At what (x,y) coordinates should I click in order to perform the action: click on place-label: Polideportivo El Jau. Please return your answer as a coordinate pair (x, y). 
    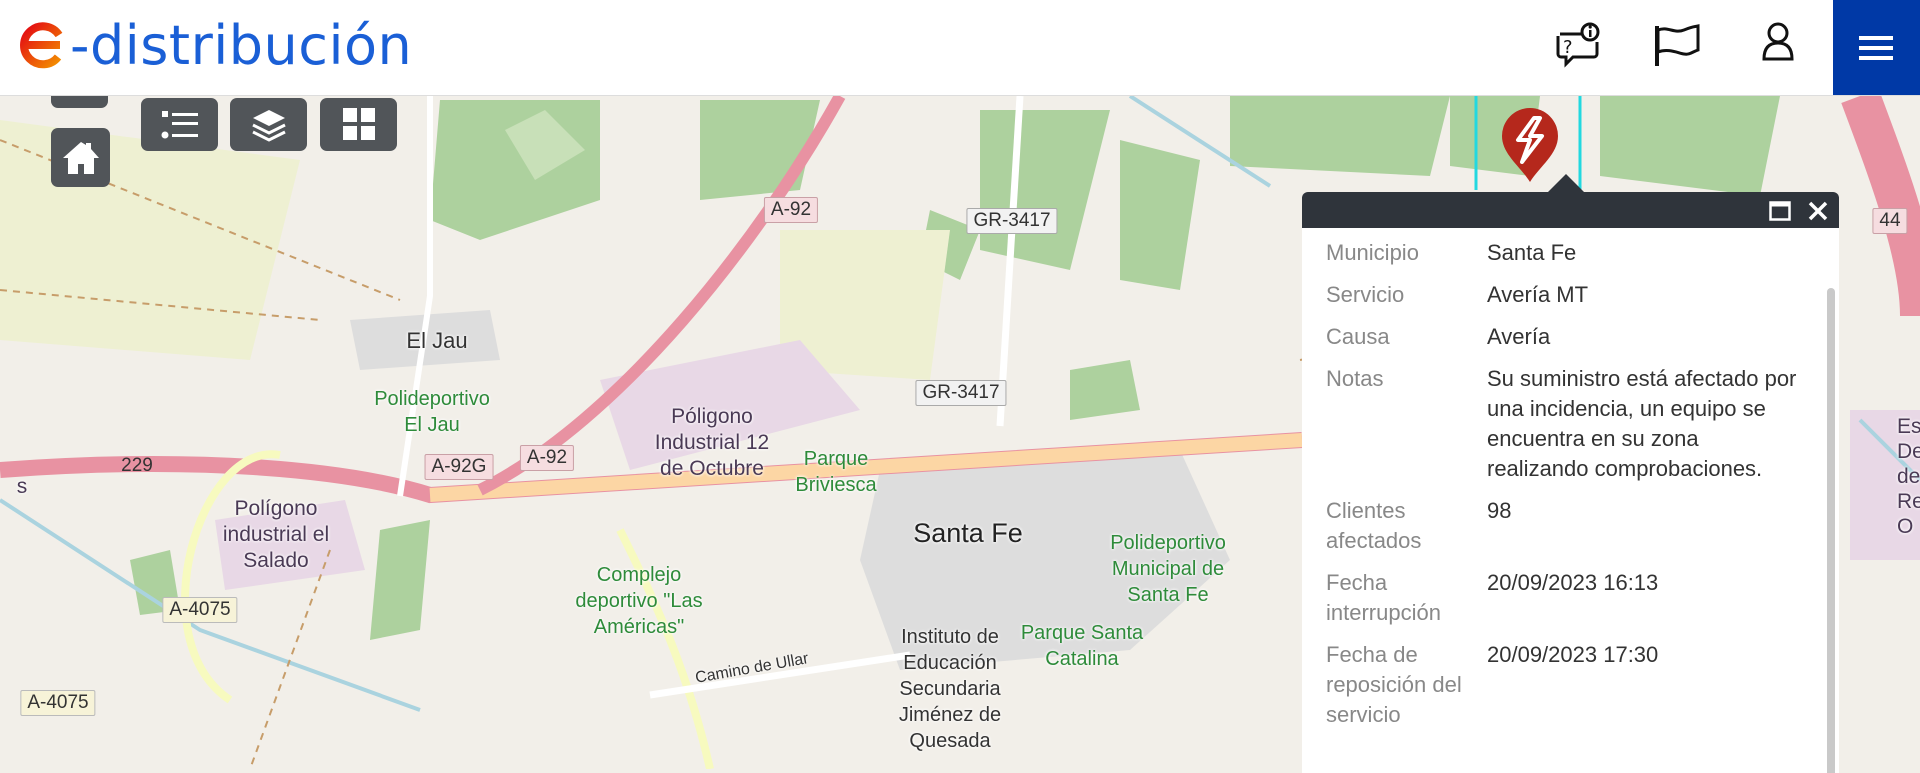
    Looking at the image, I should click on (432, 412).